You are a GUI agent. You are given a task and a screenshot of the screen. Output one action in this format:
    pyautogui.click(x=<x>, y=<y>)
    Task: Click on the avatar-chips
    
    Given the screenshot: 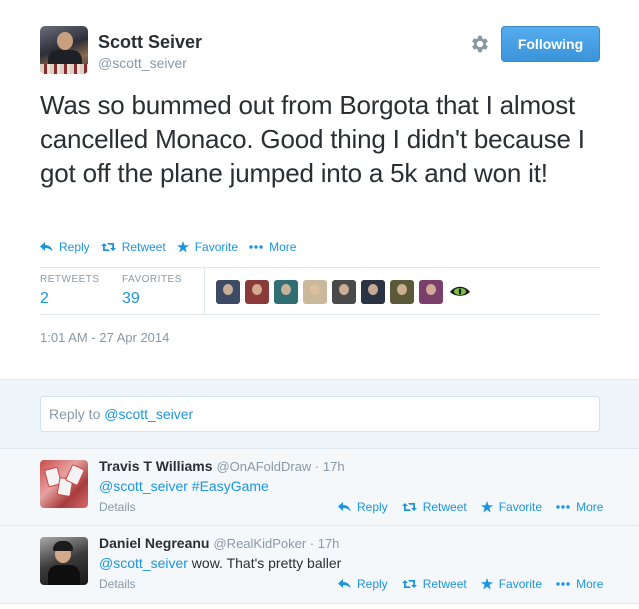 What is the action you would take?
    pyautogui.click(x=64, y=69)
    